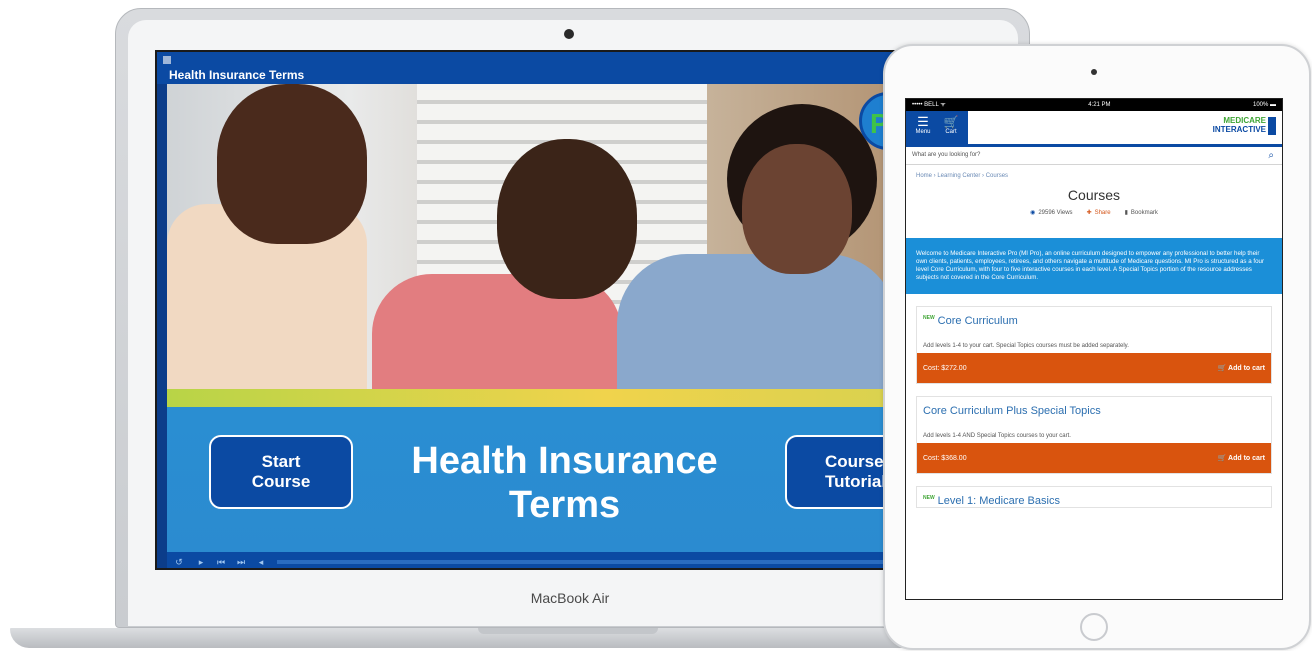  I want to click on eye-icon: ◉, so click(1033, 213).